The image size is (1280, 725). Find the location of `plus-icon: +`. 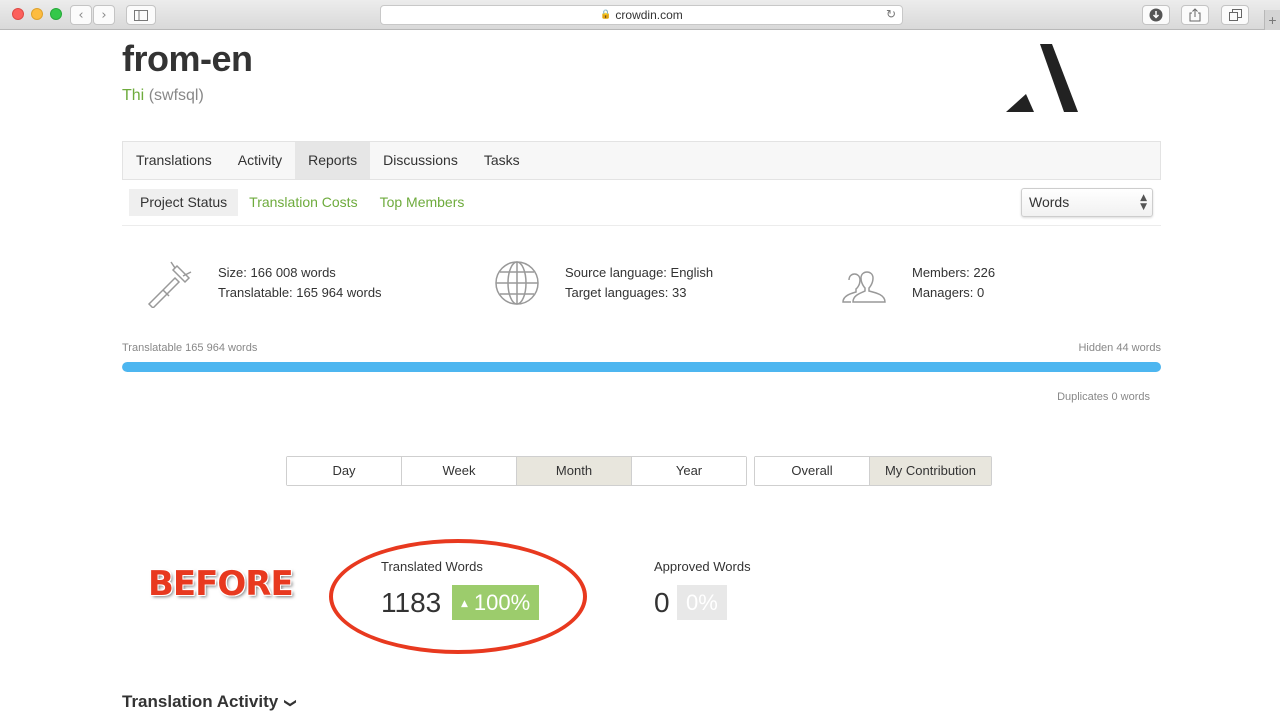

plus-icon: + is located at coordinates (1272, 20).